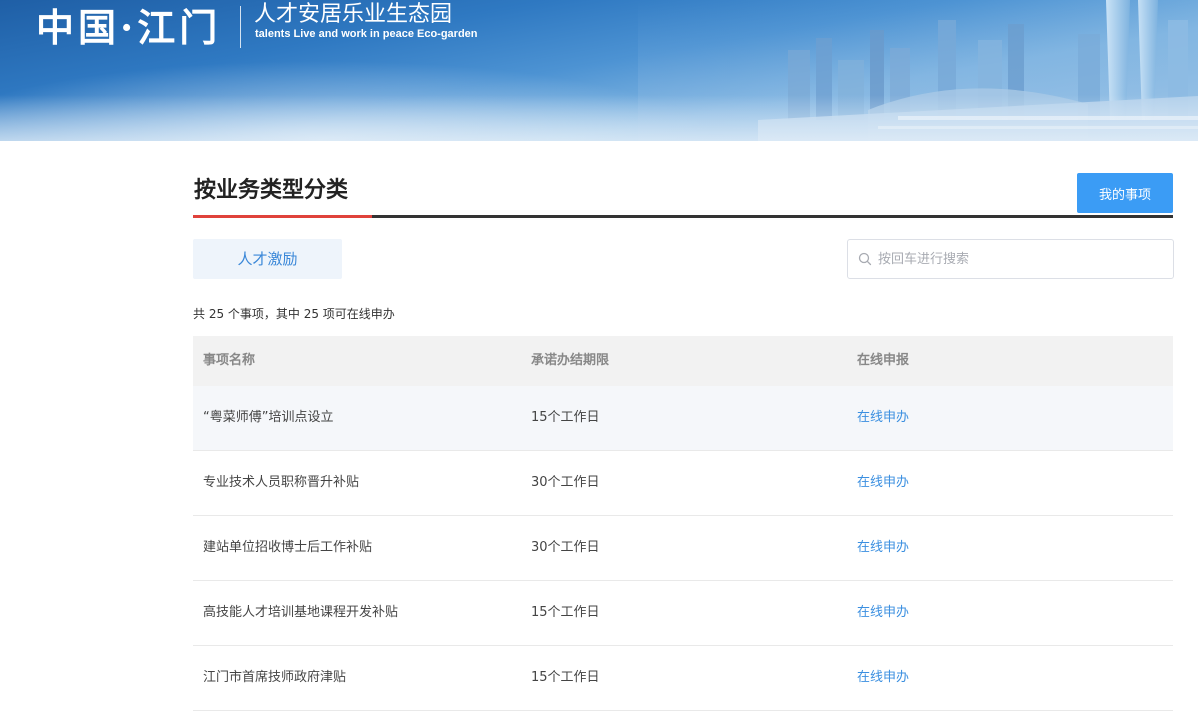 This screenshot has width=1198, height=711. I want to click on title-divider-accent, so click(282, 216).